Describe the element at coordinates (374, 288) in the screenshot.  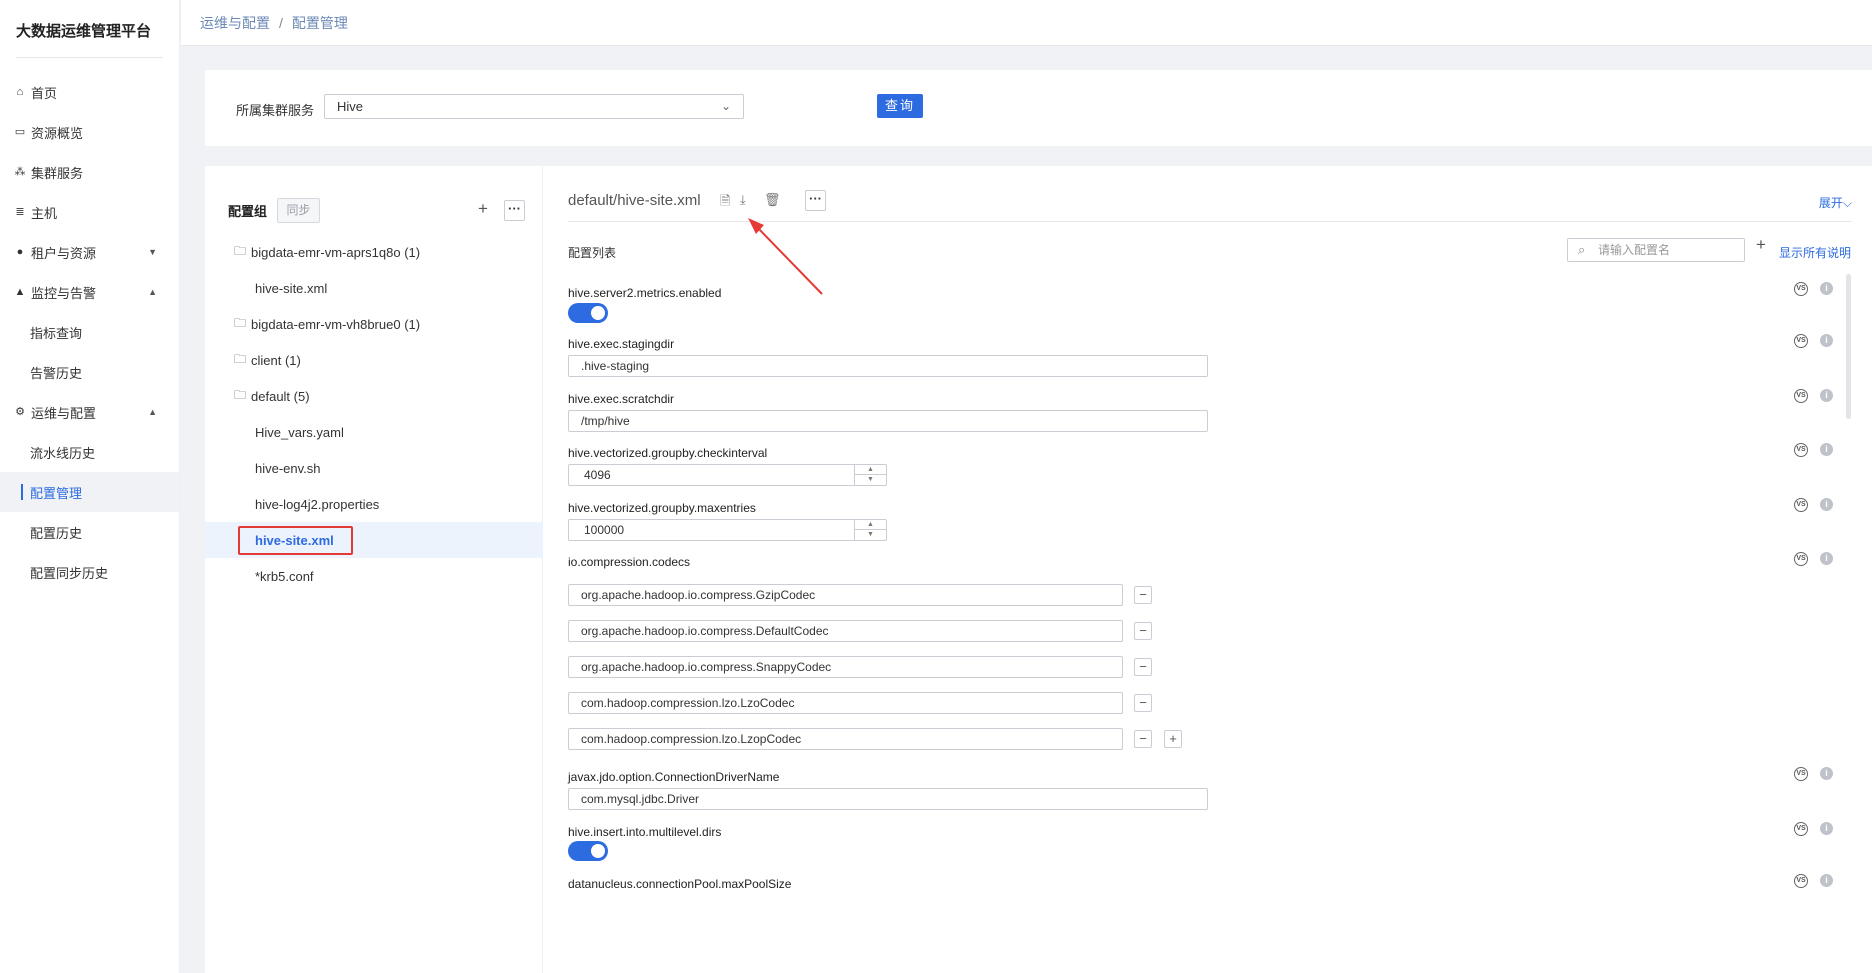
I see `tree-file: hive-site.xml` at that location.